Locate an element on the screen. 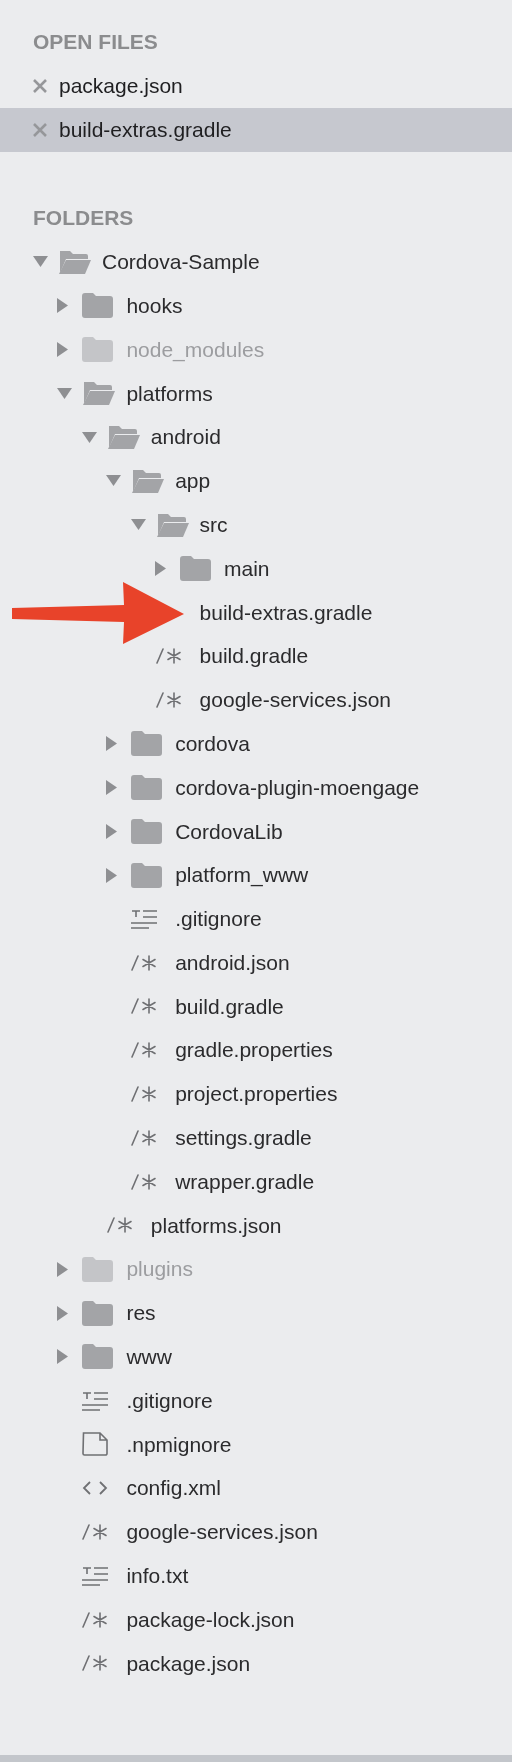 The image size is (512, 1762). tree-item: res is located at coordinates (141, 1313).